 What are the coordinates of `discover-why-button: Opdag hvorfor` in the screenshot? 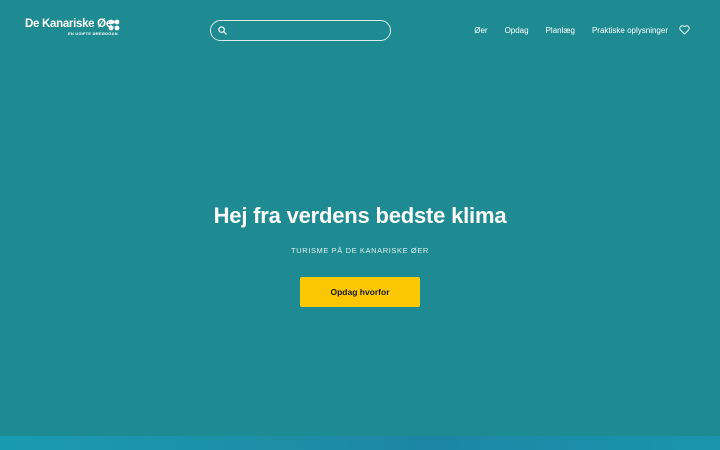 It's located at (360, 292).